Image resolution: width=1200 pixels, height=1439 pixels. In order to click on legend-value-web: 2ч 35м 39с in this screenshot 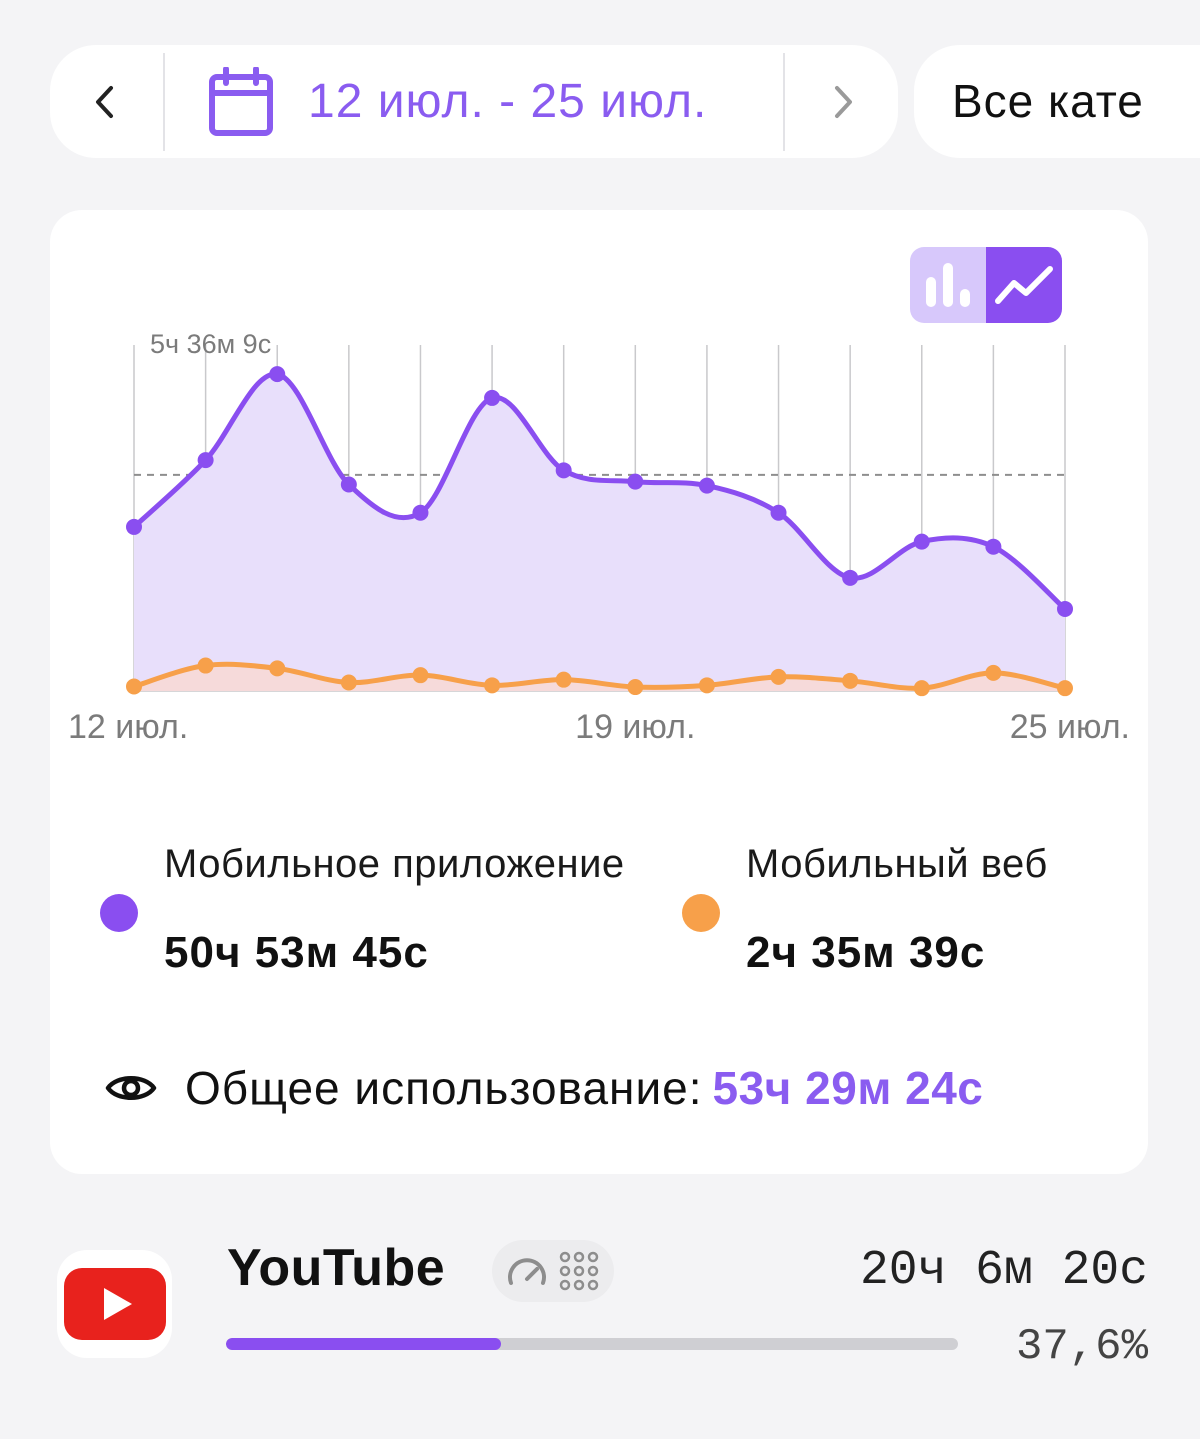, I will do `click(866, 952)`.